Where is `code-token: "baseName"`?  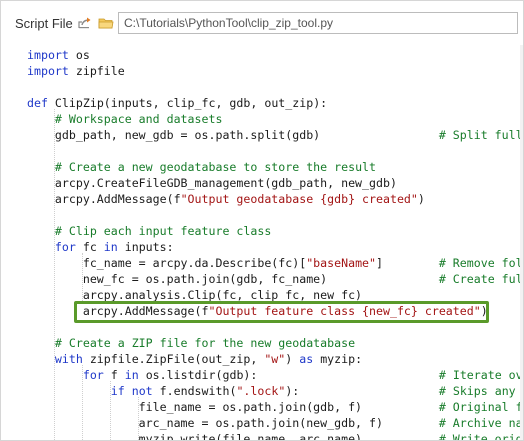
code-token: "baseName" is located at coordinates (341, 263).